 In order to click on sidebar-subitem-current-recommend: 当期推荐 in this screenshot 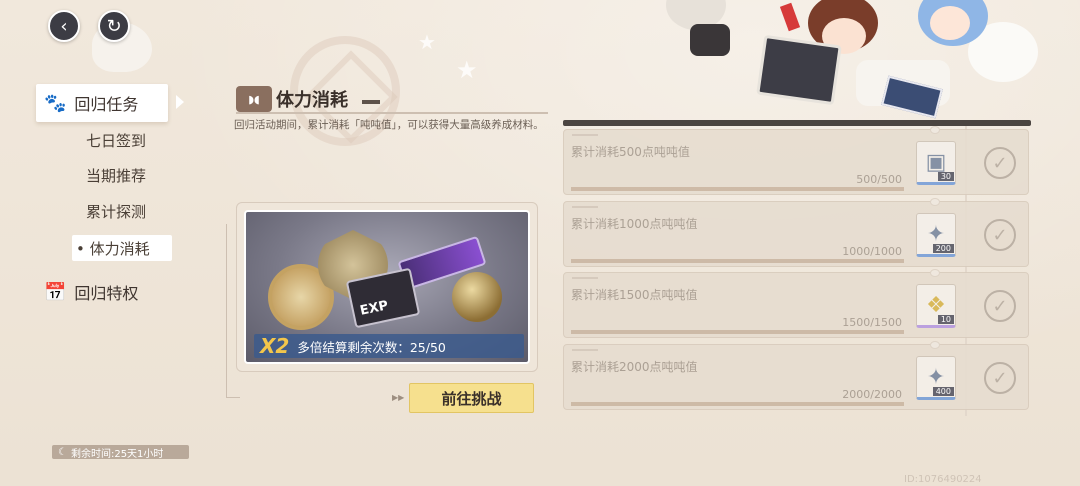, I will do `click(122, 175)`.